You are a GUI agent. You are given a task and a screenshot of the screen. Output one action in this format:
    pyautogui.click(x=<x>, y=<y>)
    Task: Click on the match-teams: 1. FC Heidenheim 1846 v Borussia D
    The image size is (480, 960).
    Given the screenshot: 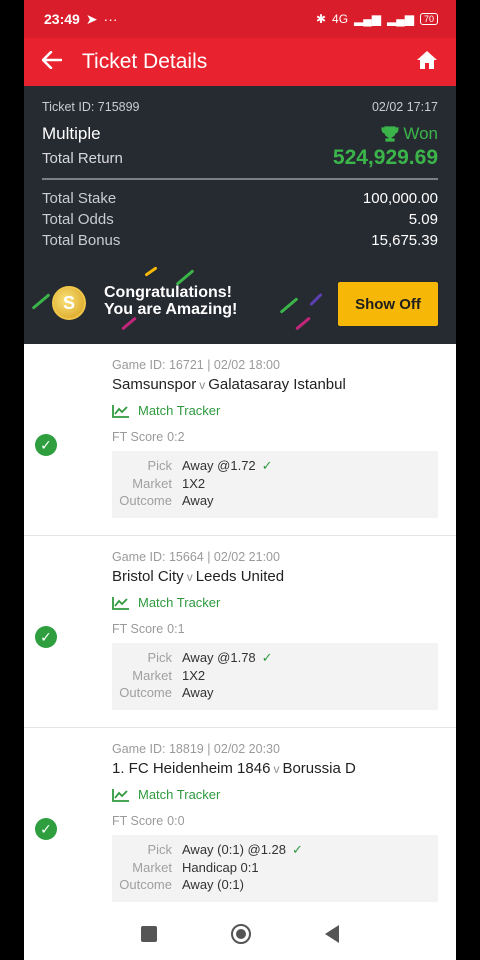 What is the action you would take?
    pyautogui.click(x=275, y=768)
    